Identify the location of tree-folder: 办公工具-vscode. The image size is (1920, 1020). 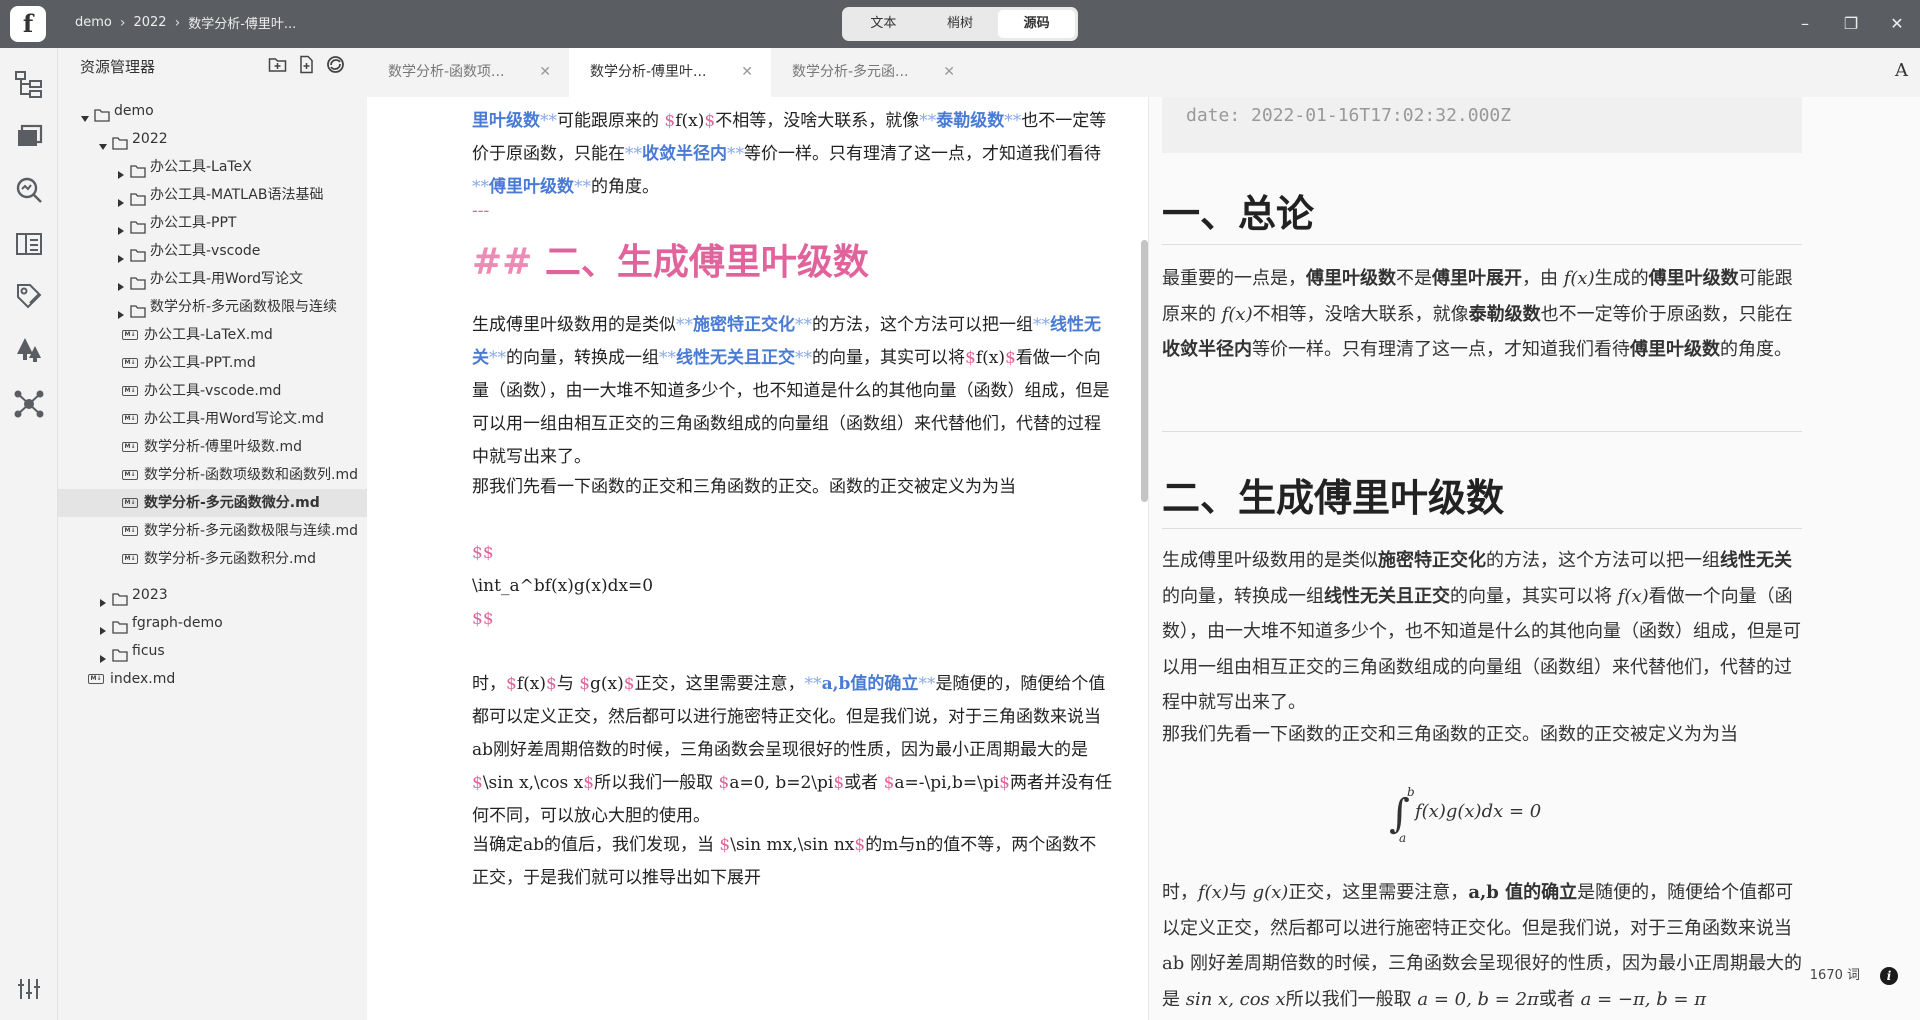
(212, 251).